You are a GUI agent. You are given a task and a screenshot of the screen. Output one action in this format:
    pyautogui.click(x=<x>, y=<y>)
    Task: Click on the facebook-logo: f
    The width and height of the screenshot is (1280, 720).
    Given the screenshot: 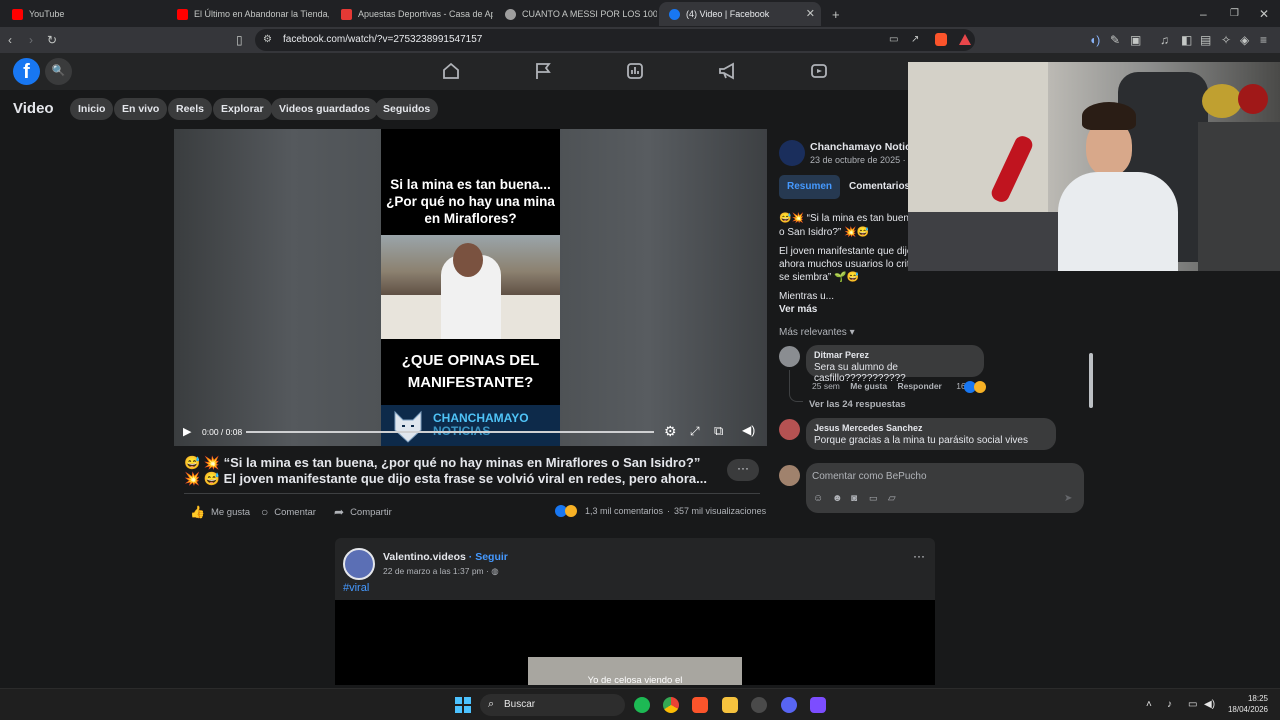 What is the action you would take?
    pyautogui.click(x=26, y=71)
    